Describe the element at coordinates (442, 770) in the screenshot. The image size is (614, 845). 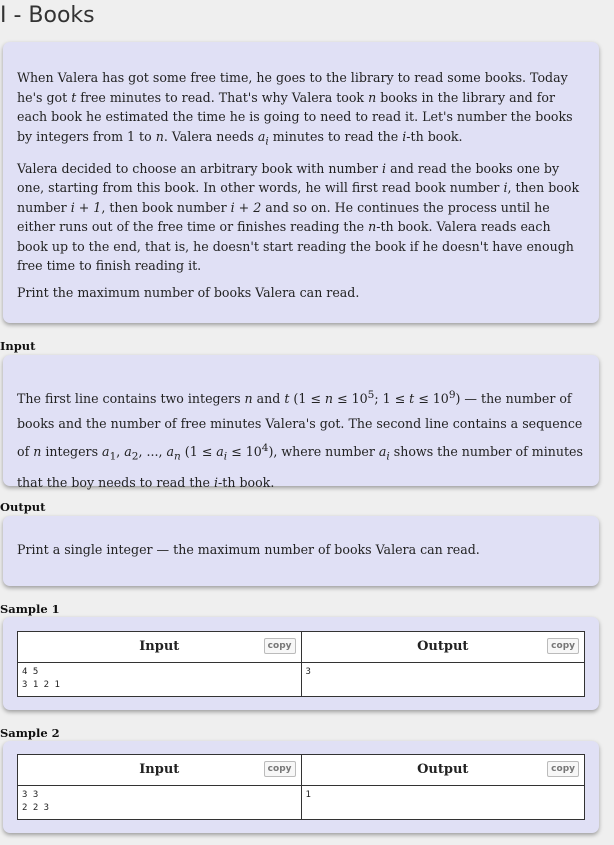
I see `sample-2-output-header: Output copy` at that location.